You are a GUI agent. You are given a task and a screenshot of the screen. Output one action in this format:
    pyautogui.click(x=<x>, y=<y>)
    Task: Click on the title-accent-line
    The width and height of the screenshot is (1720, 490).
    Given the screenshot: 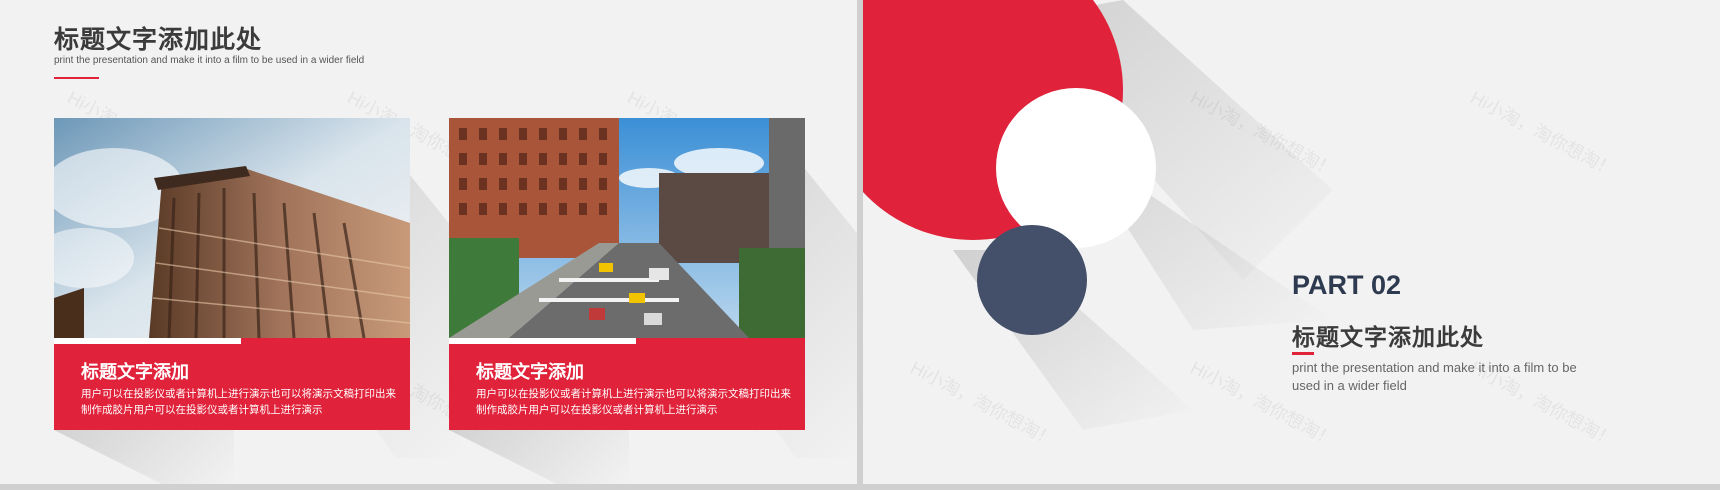 What is the action you would take?
    pyautogui.click(x=76, y=78)
    